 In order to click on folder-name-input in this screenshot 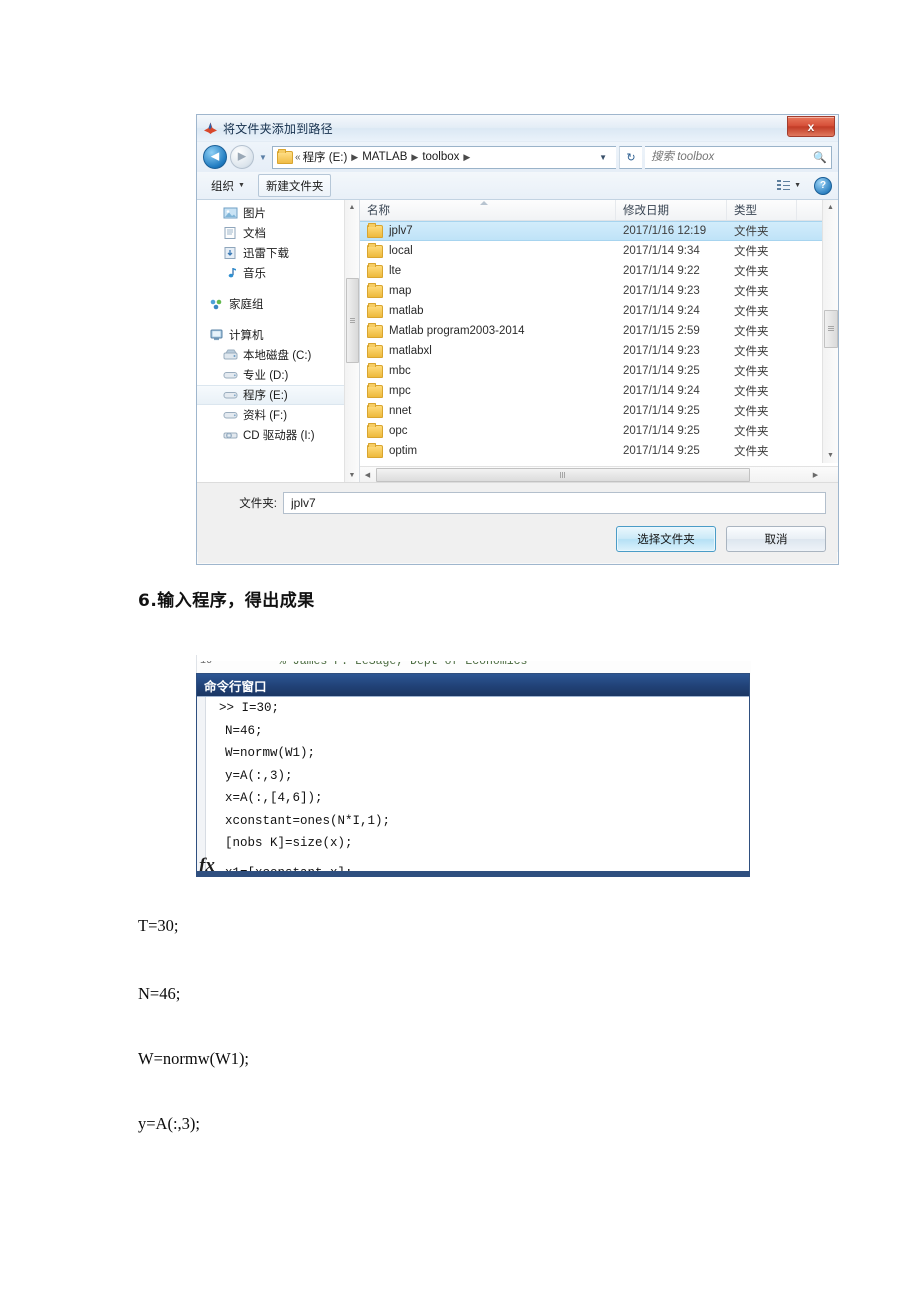, I will do `click(554, 503)`.